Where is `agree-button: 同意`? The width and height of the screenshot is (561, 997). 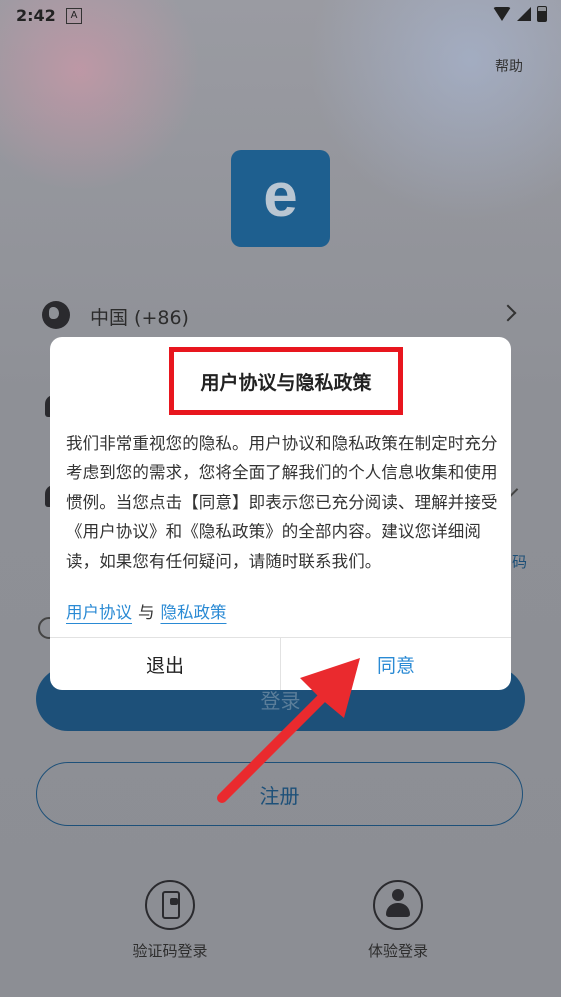 agree-button: 同意 is located at coordinates (396, 664).